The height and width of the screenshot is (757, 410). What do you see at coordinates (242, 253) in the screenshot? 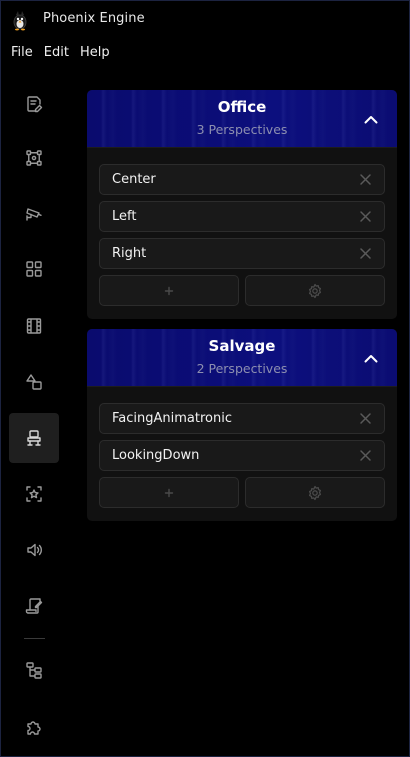
I see `perspective-row: Right` at bounding box center [242, 253].